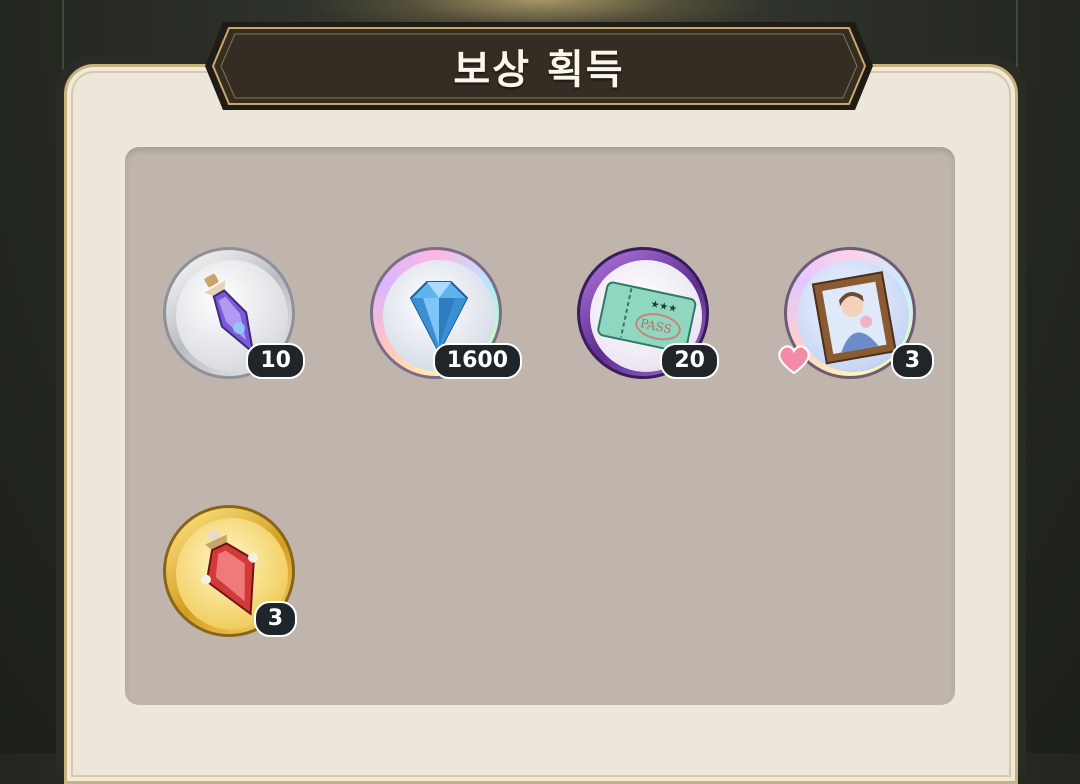  I want to click on title-banner: 보상 획득, so click(539, 66).